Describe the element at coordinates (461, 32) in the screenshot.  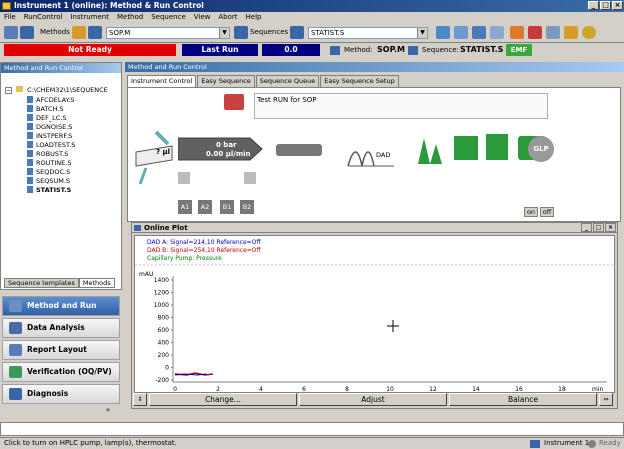
I see `sequence-run-icon` at that location.